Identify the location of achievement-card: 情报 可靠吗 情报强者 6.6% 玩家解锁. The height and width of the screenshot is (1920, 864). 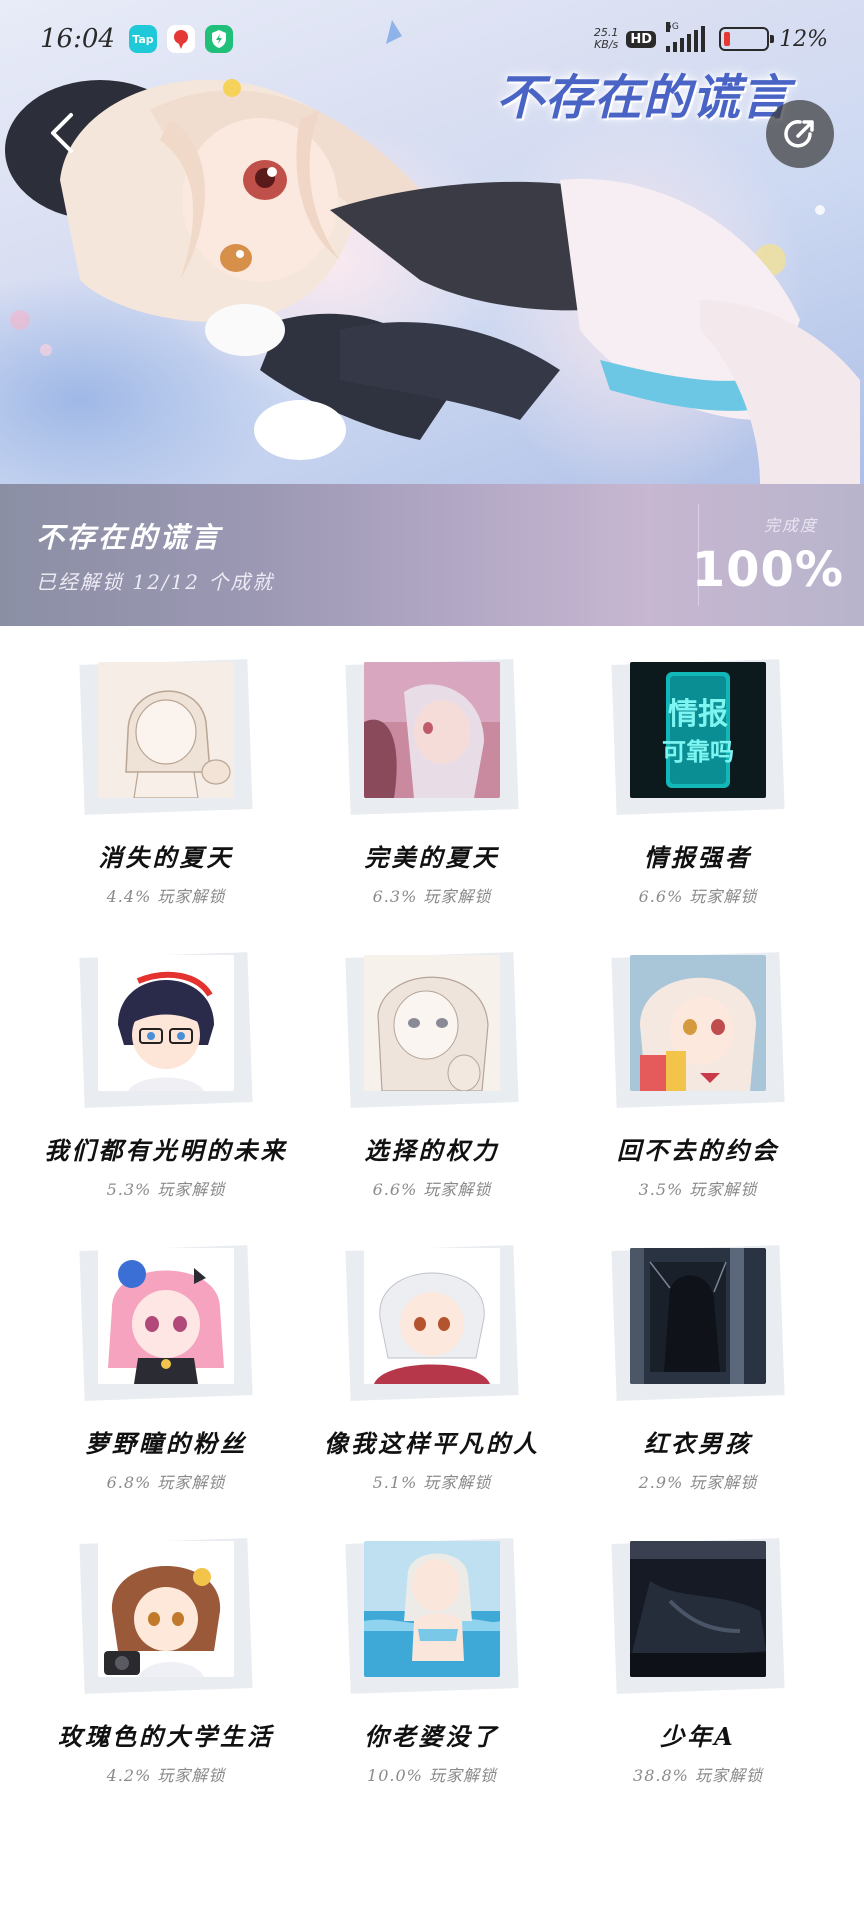
(698, 772).